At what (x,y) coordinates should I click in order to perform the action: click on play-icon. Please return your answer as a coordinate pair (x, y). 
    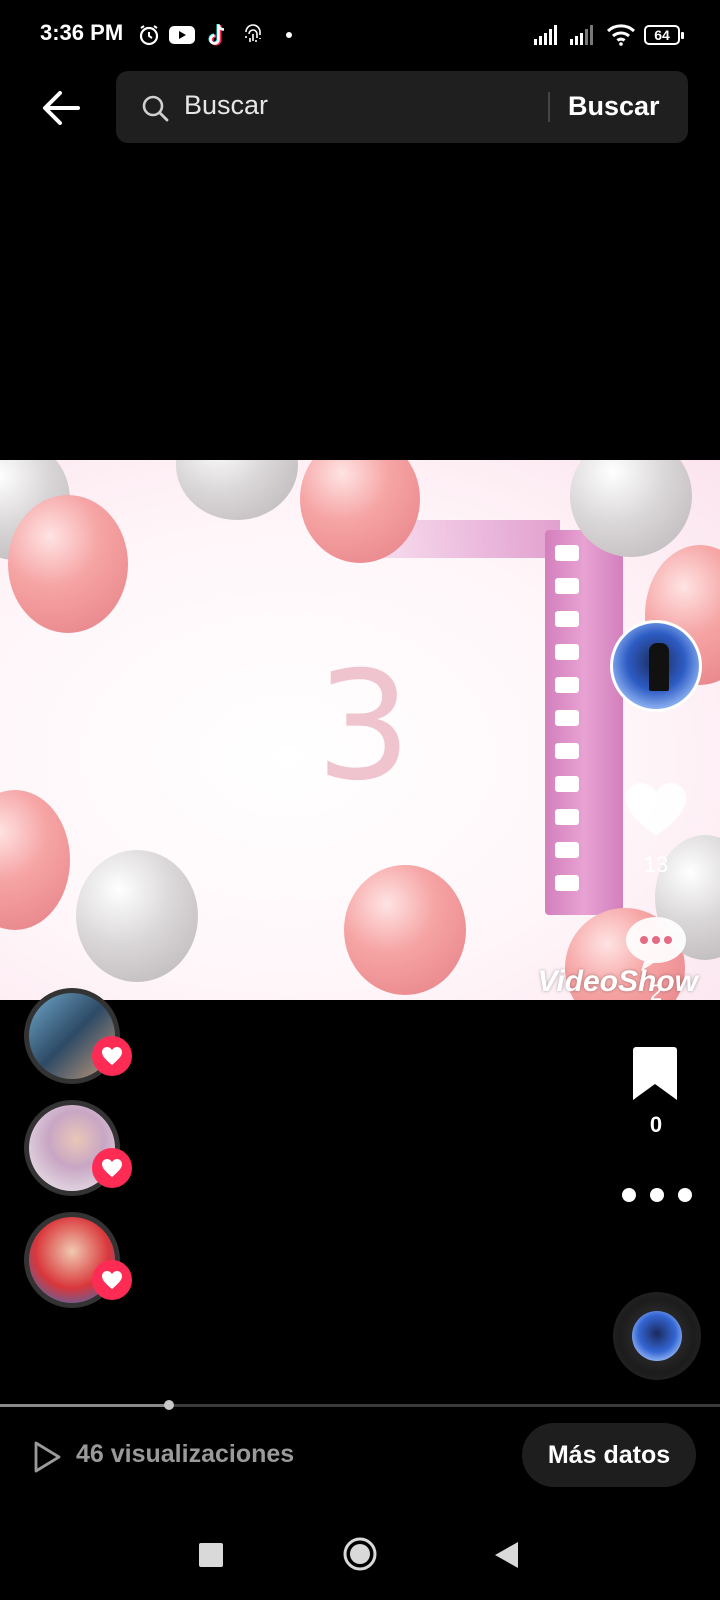
    Looking at the image, I should click on (47, 1457).